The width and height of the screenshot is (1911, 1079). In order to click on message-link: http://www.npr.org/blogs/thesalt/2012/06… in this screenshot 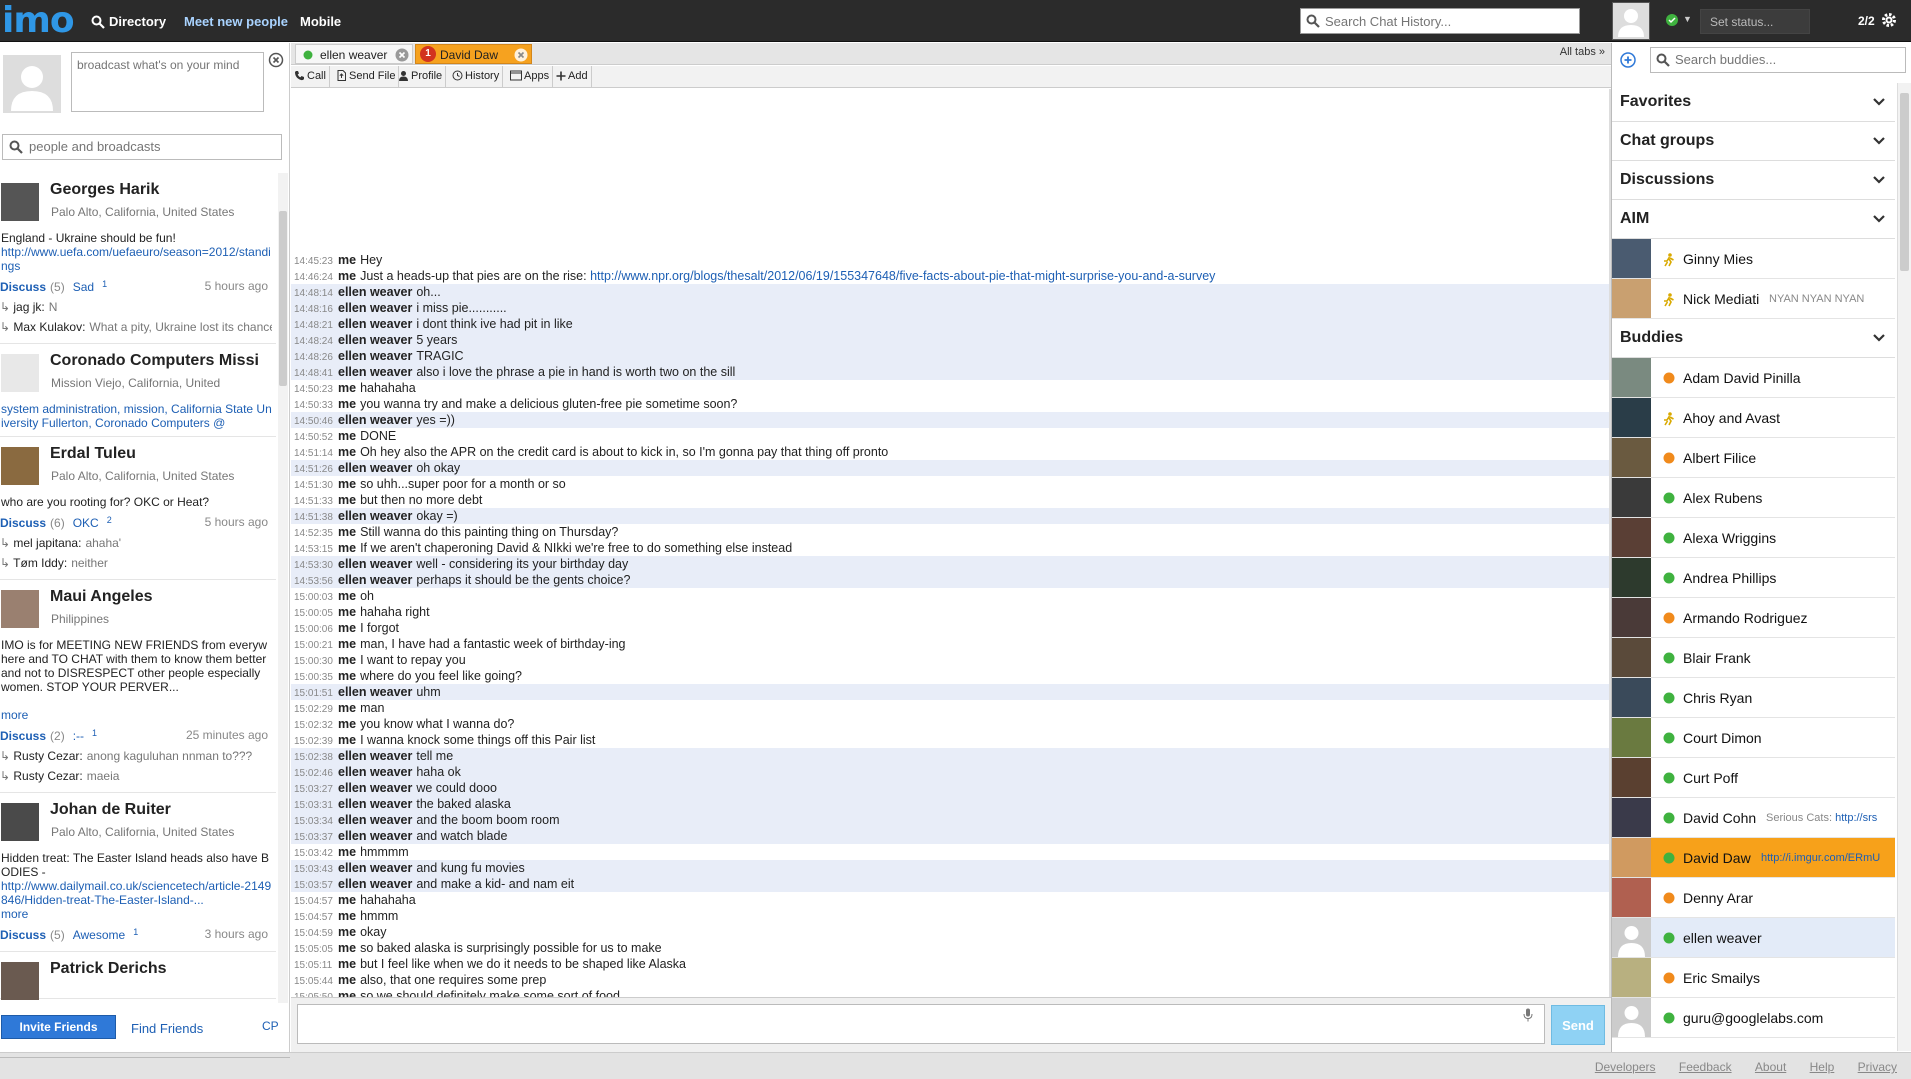, I will do `click(902, 276)`.